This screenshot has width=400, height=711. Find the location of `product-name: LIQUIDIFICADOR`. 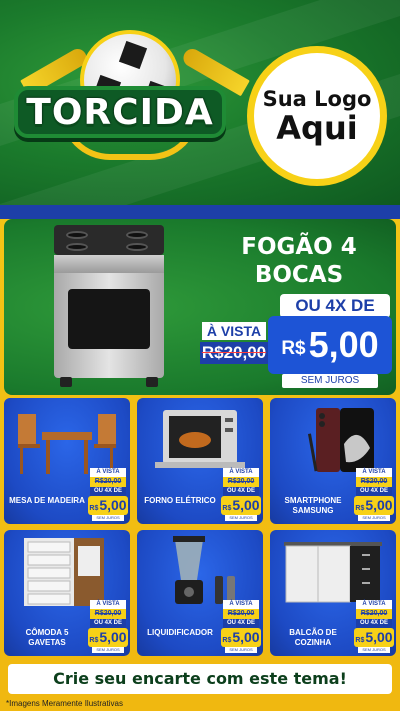

product-name: LIQUIDIFICADOR is located at coordinates (180, 632).